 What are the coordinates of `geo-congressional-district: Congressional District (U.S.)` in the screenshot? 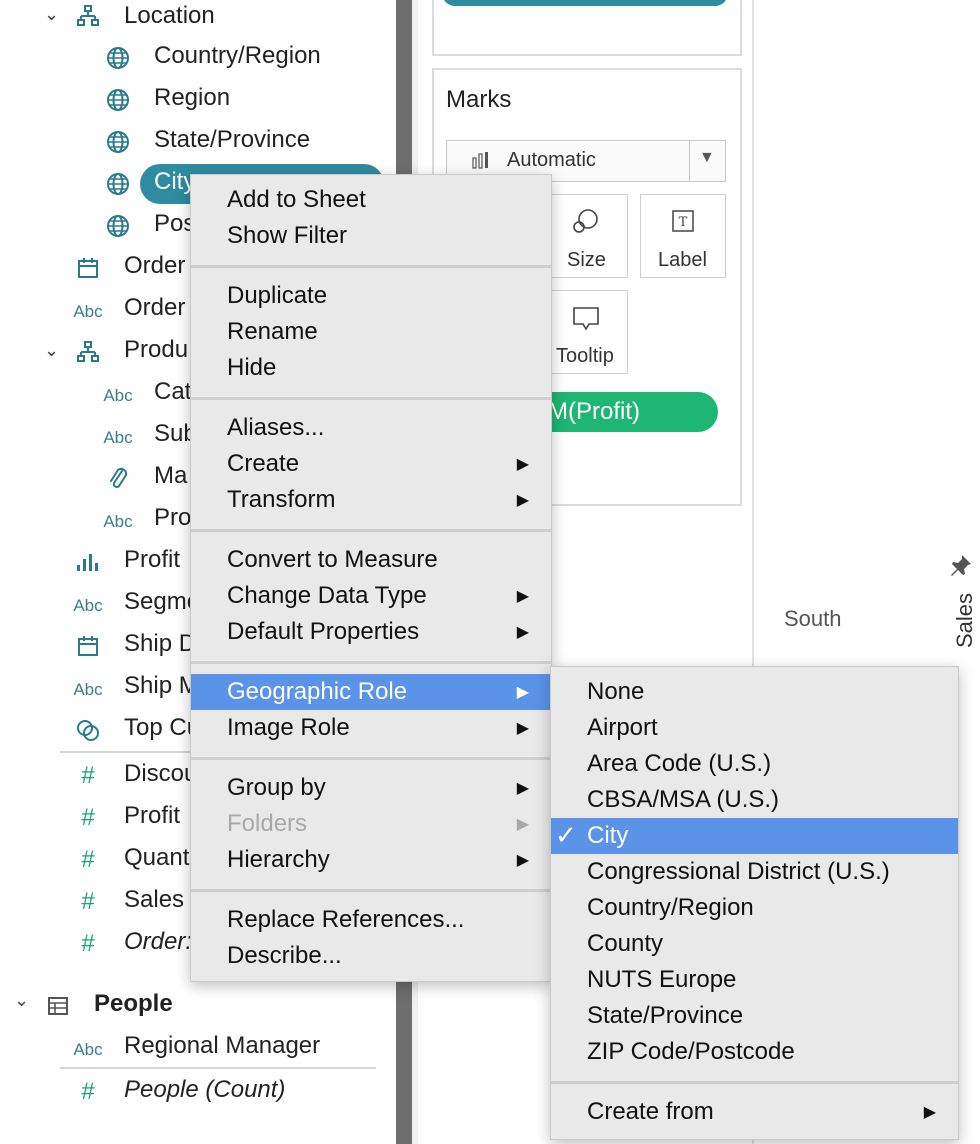 It's located at (754, 872).